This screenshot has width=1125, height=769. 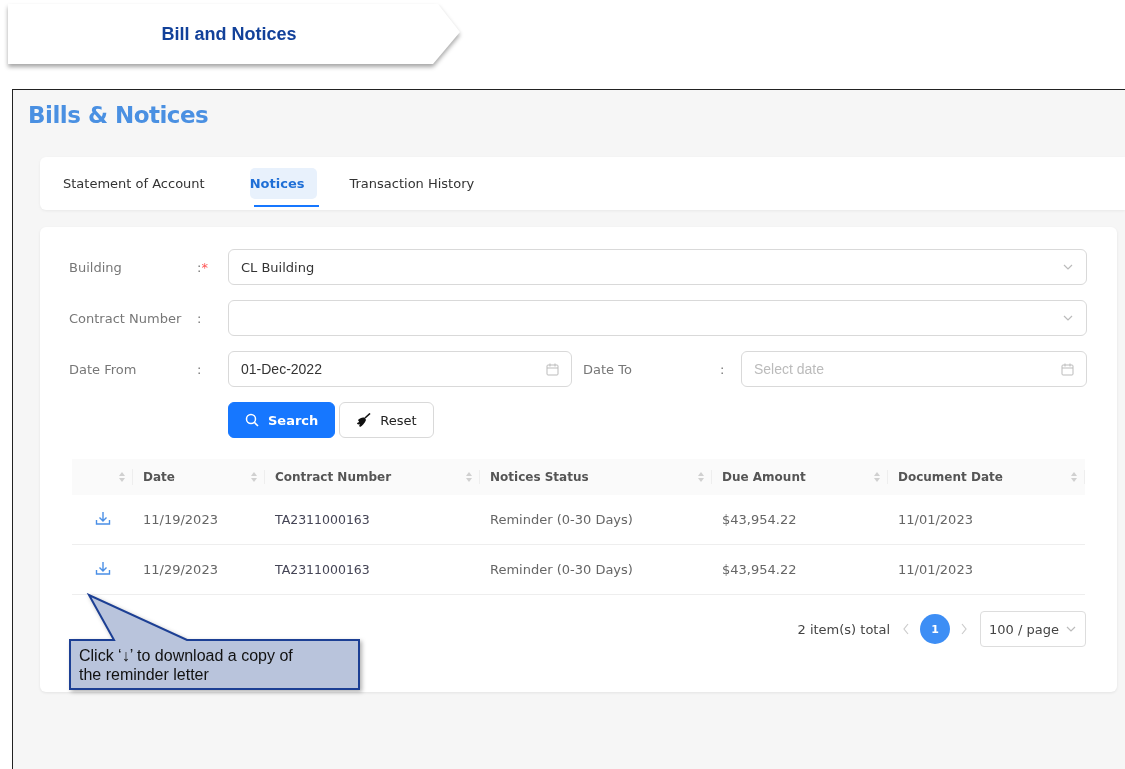 What do you see at coordinates (103, 369) in the screenshot?
I see `field-label: Date From` at bounding box center [103, 369].